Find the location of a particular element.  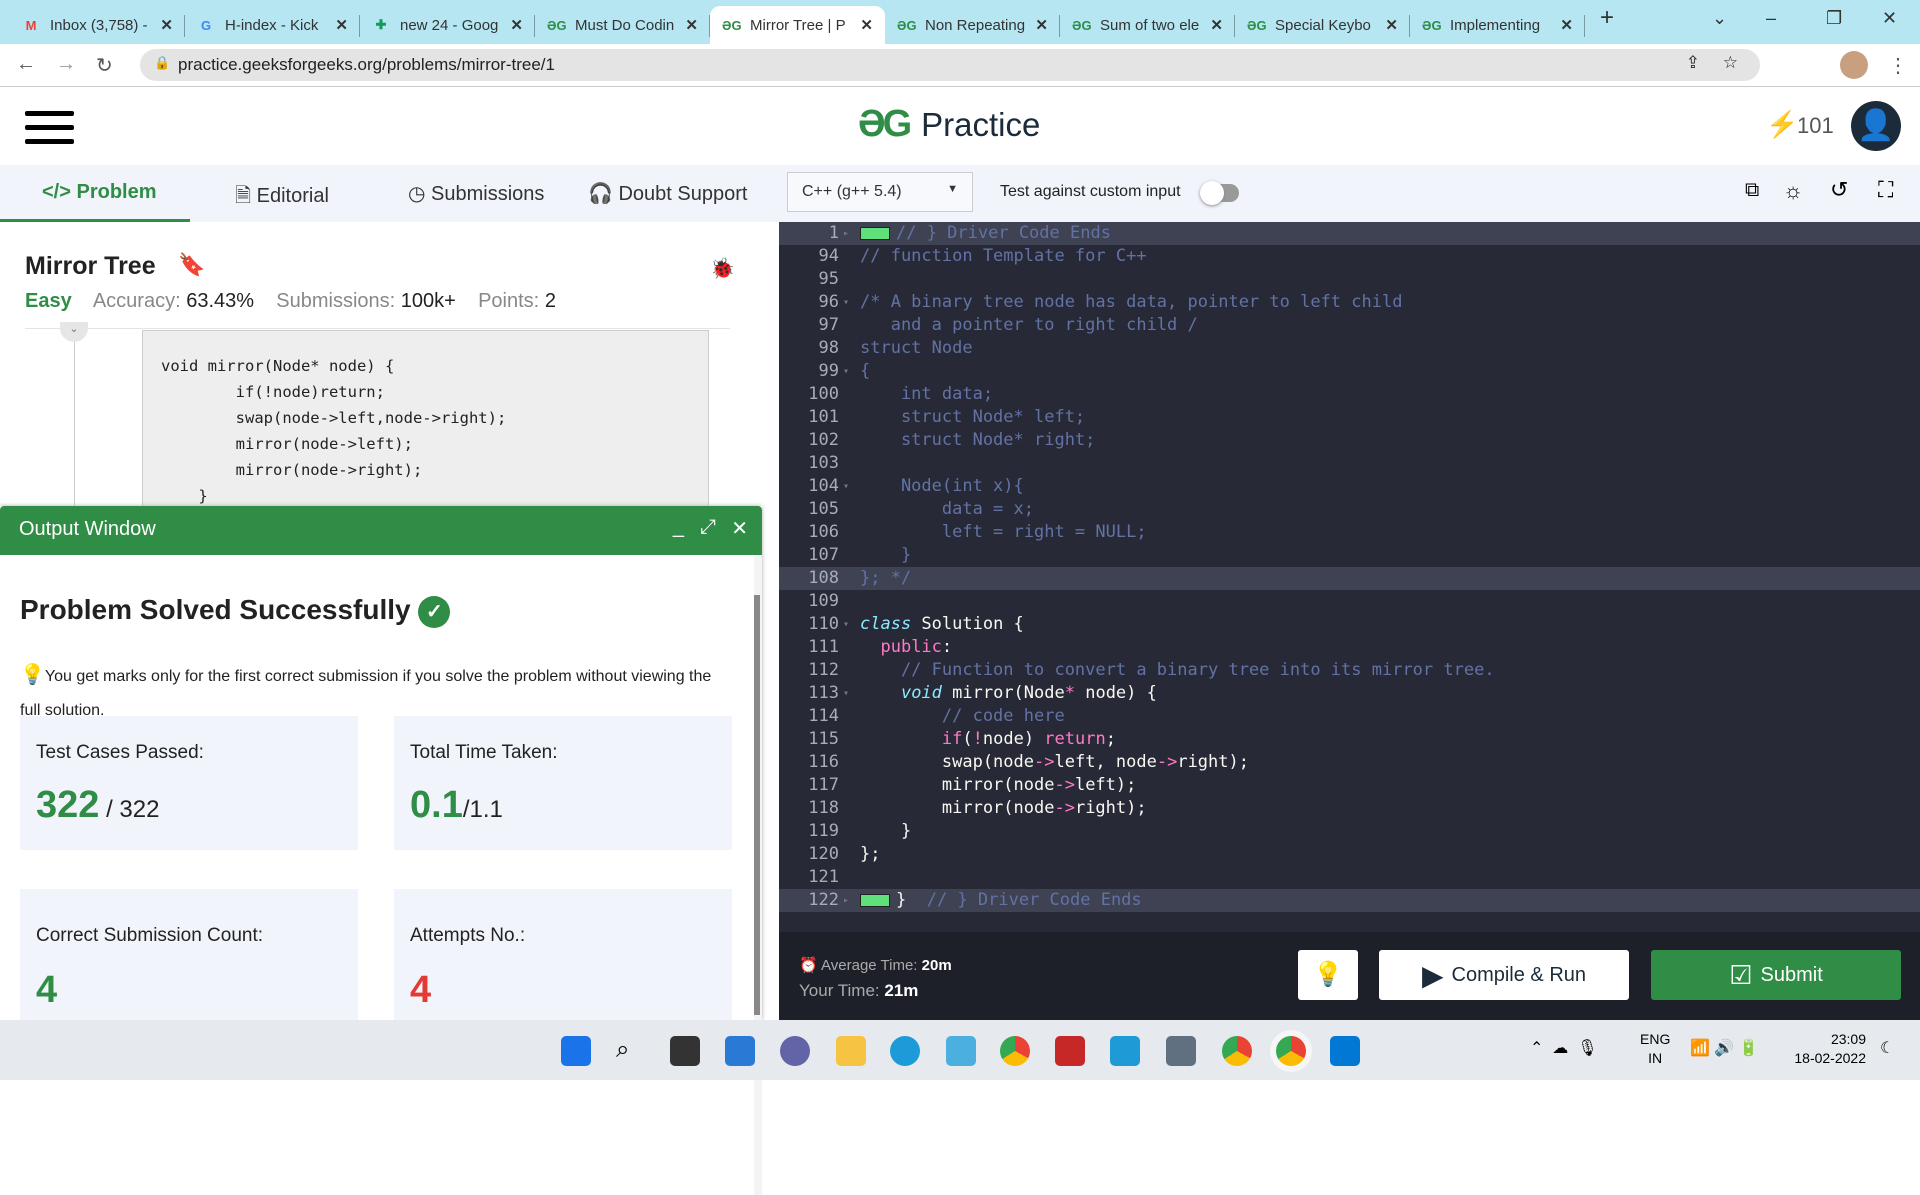

scrollbar is located at coordinates (758, 875).